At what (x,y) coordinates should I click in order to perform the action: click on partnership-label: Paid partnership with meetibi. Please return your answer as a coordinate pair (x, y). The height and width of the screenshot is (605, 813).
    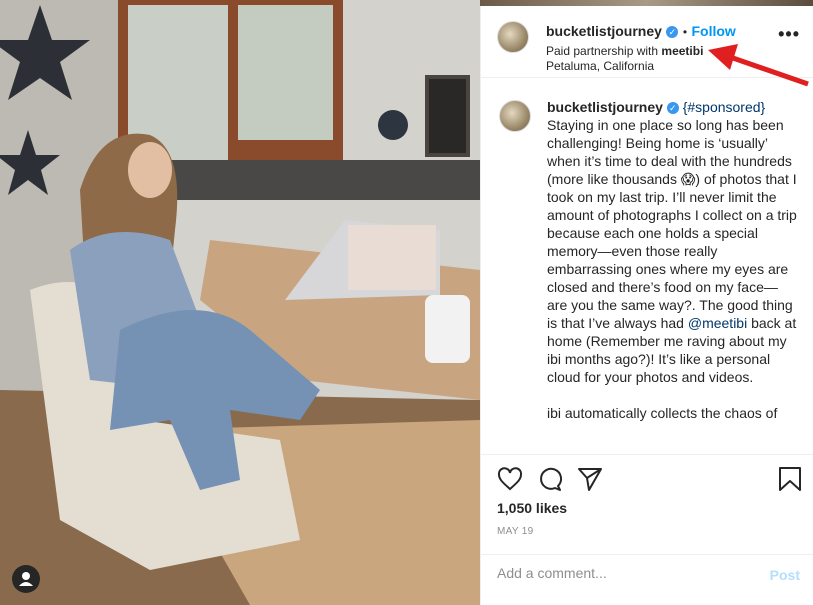
    Looking at the image, I should click on (624, 51).